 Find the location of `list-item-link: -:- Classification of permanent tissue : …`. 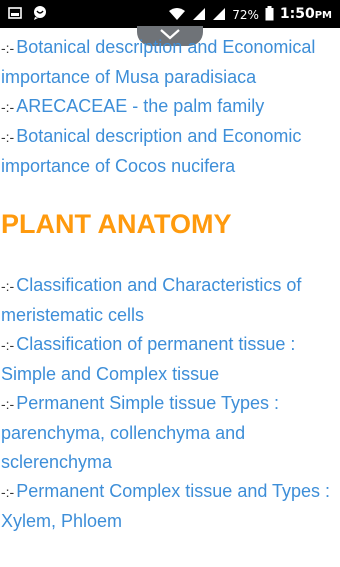

list-item-link: -:- Classification of permanent tissue : … is located at coordinates (169, 359).